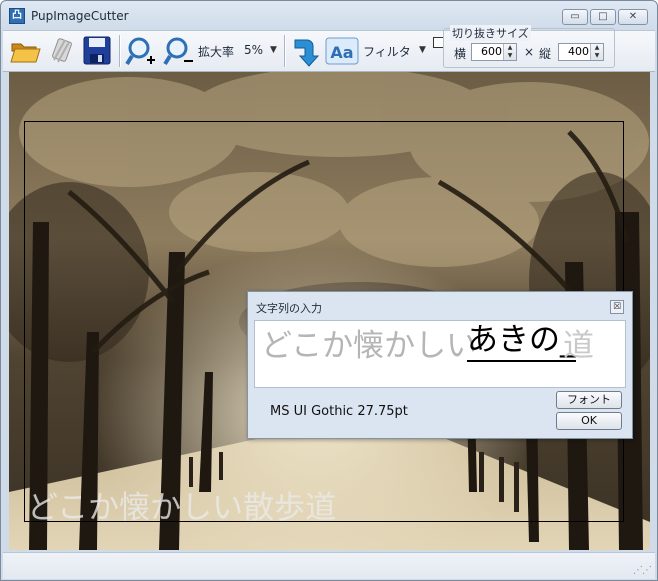  I want to click on crop-width-spinner: ▲ ▼, so click(509, 52).